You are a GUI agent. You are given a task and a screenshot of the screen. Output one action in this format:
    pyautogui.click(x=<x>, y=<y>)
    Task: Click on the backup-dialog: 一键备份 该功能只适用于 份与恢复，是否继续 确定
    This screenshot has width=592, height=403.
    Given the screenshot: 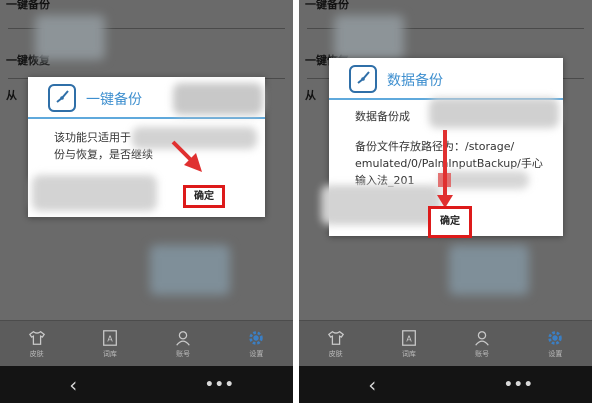 What is the action you would take?
    pyautogui.click(x=146, y=147)
    